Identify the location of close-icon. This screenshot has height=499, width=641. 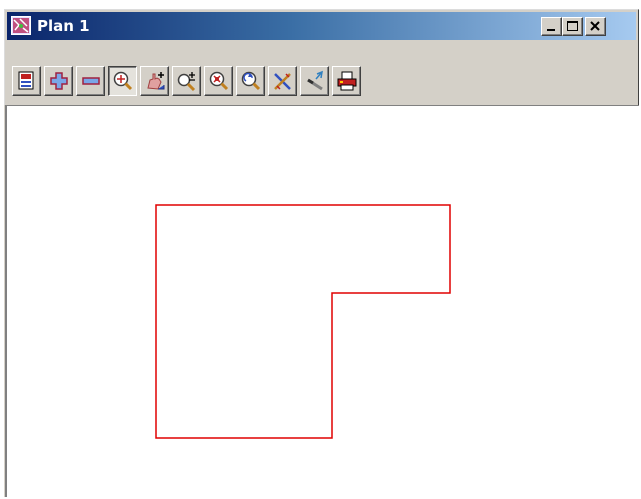
(595, 26).